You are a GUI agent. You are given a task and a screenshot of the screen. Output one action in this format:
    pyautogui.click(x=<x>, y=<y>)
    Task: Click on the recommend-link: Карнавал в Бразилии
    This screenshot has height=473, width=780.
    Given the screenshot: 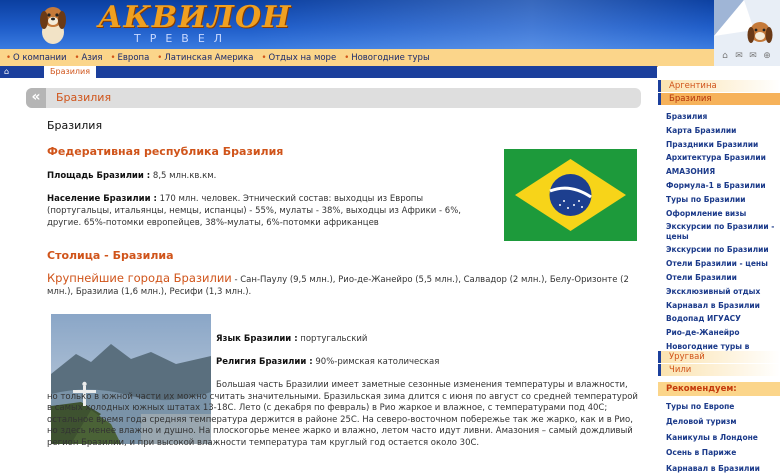 What is the action you would take?
    pyautogui.click(x=722, y=468)
    